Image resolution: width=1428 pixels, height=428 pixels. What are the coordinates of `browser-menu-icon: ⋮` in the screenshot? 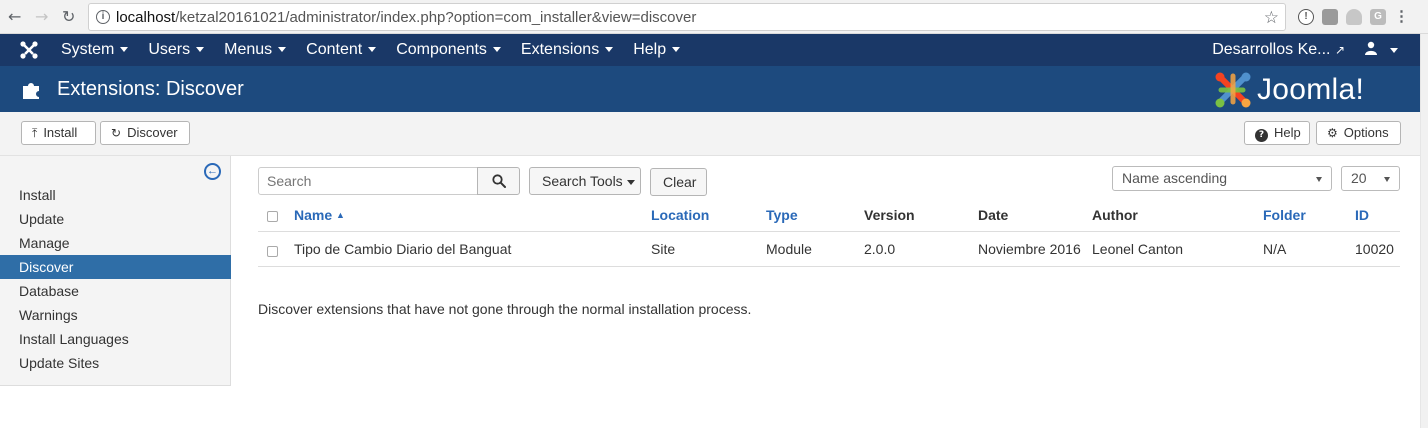 It's located at (1401, 17).